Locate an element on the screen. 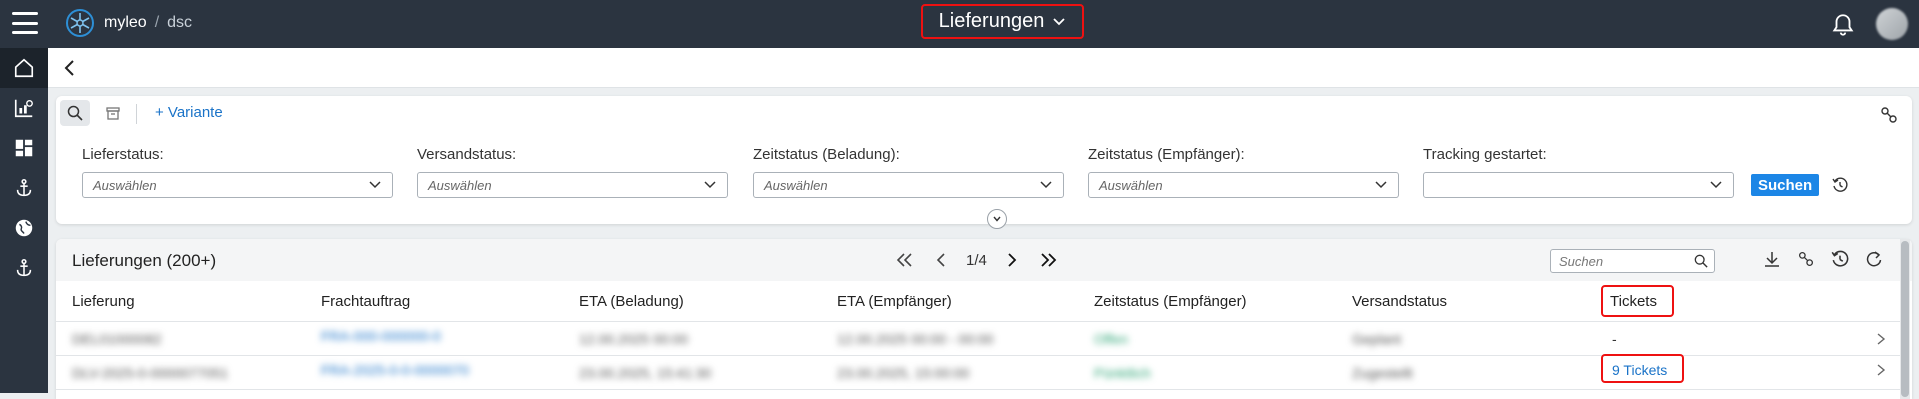 The image size is (1919, 399). table-cell: DLV-2025-0-0000077051 is located at coordinates (150, 373).